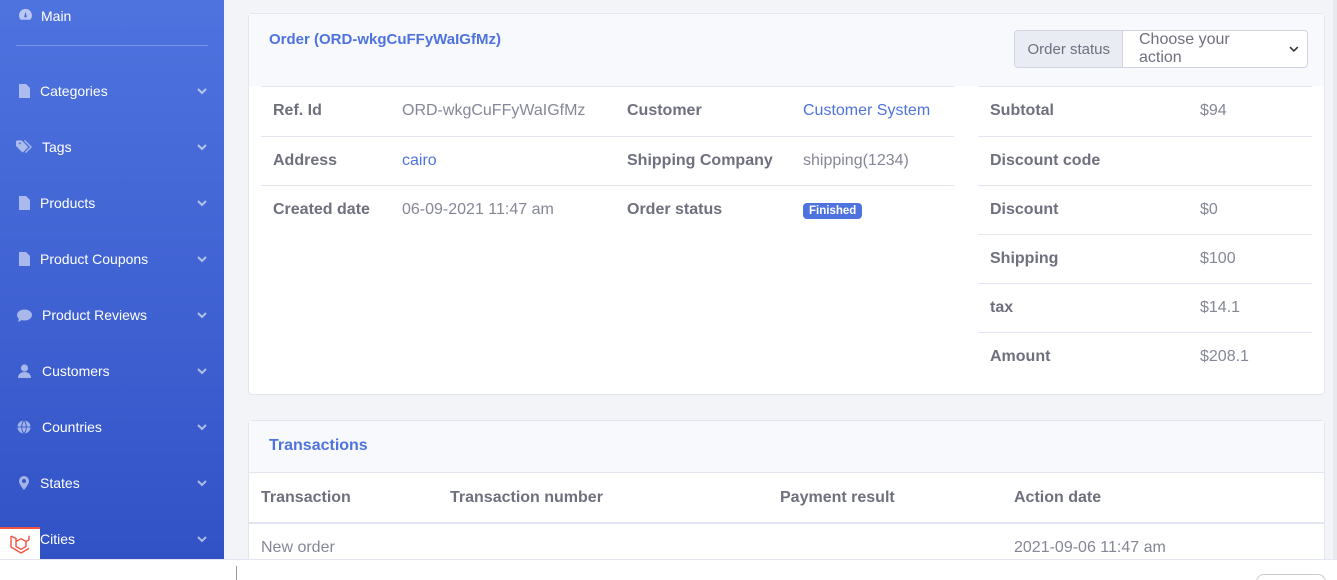 The image size is (1337, 580). I want to click on amount-value: $208.1, so click(1224, 356).